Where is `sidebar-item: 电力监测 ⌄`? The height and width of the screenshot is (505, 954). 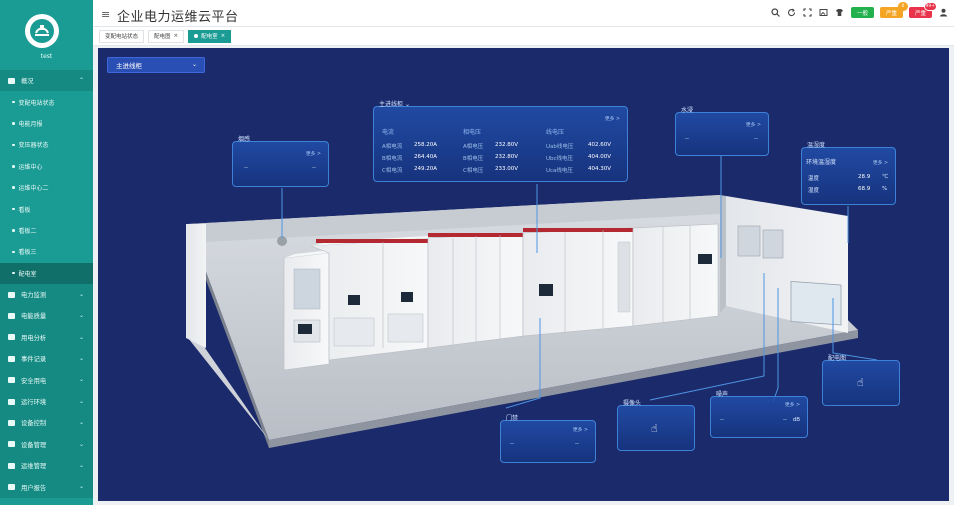
sidebar-item: 电力监测 ⌄ is located at coordinates (46, 294).